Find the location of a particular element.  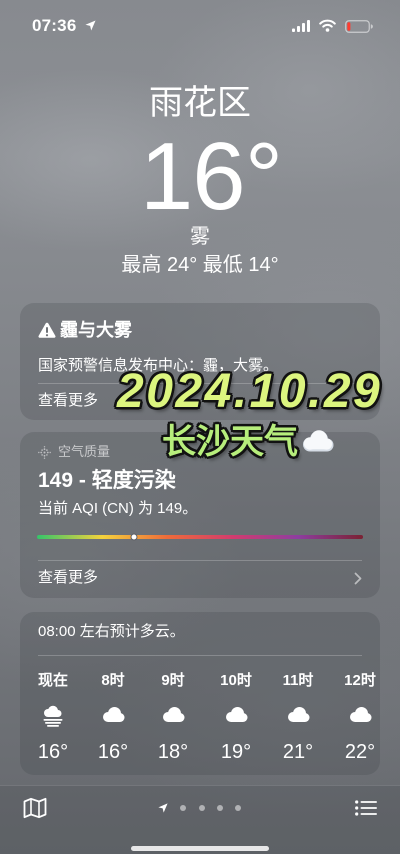

high-temperature: 最高 24° is located at coordinates (159, 265).